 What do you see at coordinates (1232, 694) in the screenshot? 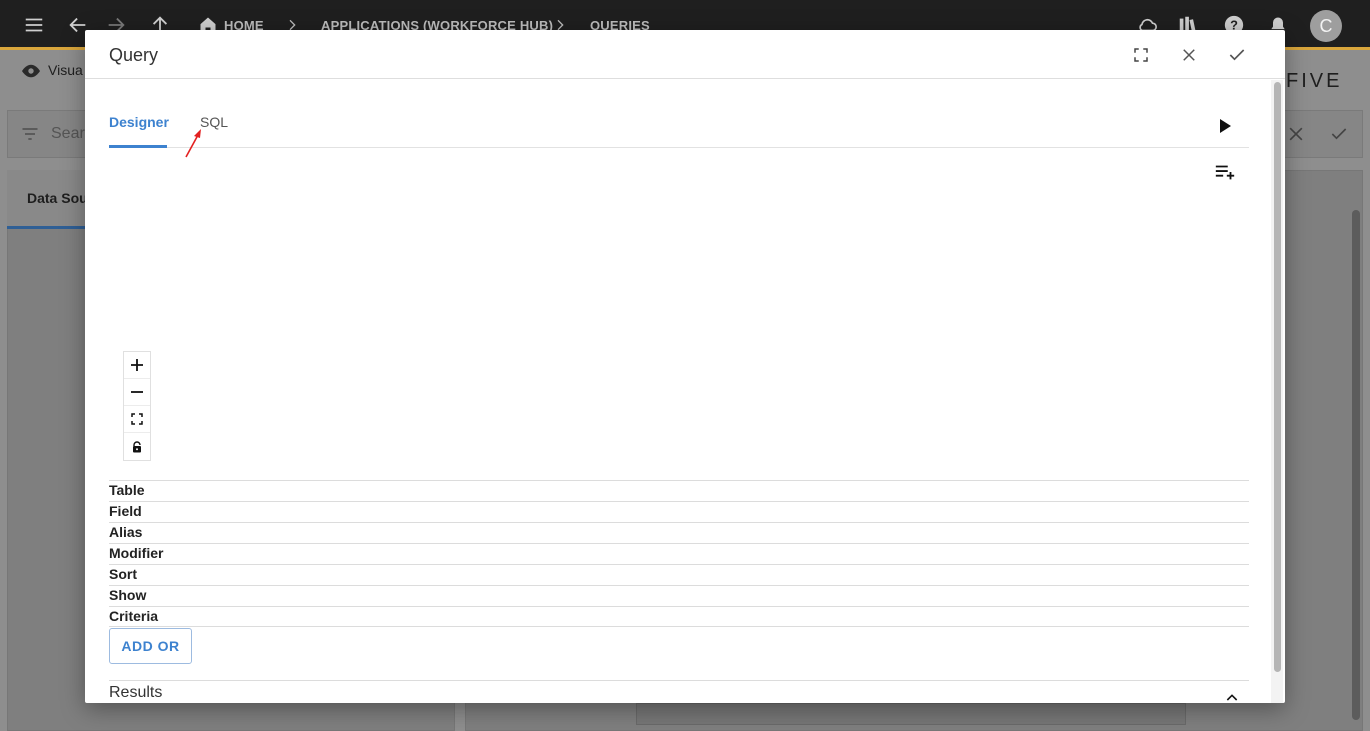
I see `chevron-up-icon` at bounding box center [1232, 694].